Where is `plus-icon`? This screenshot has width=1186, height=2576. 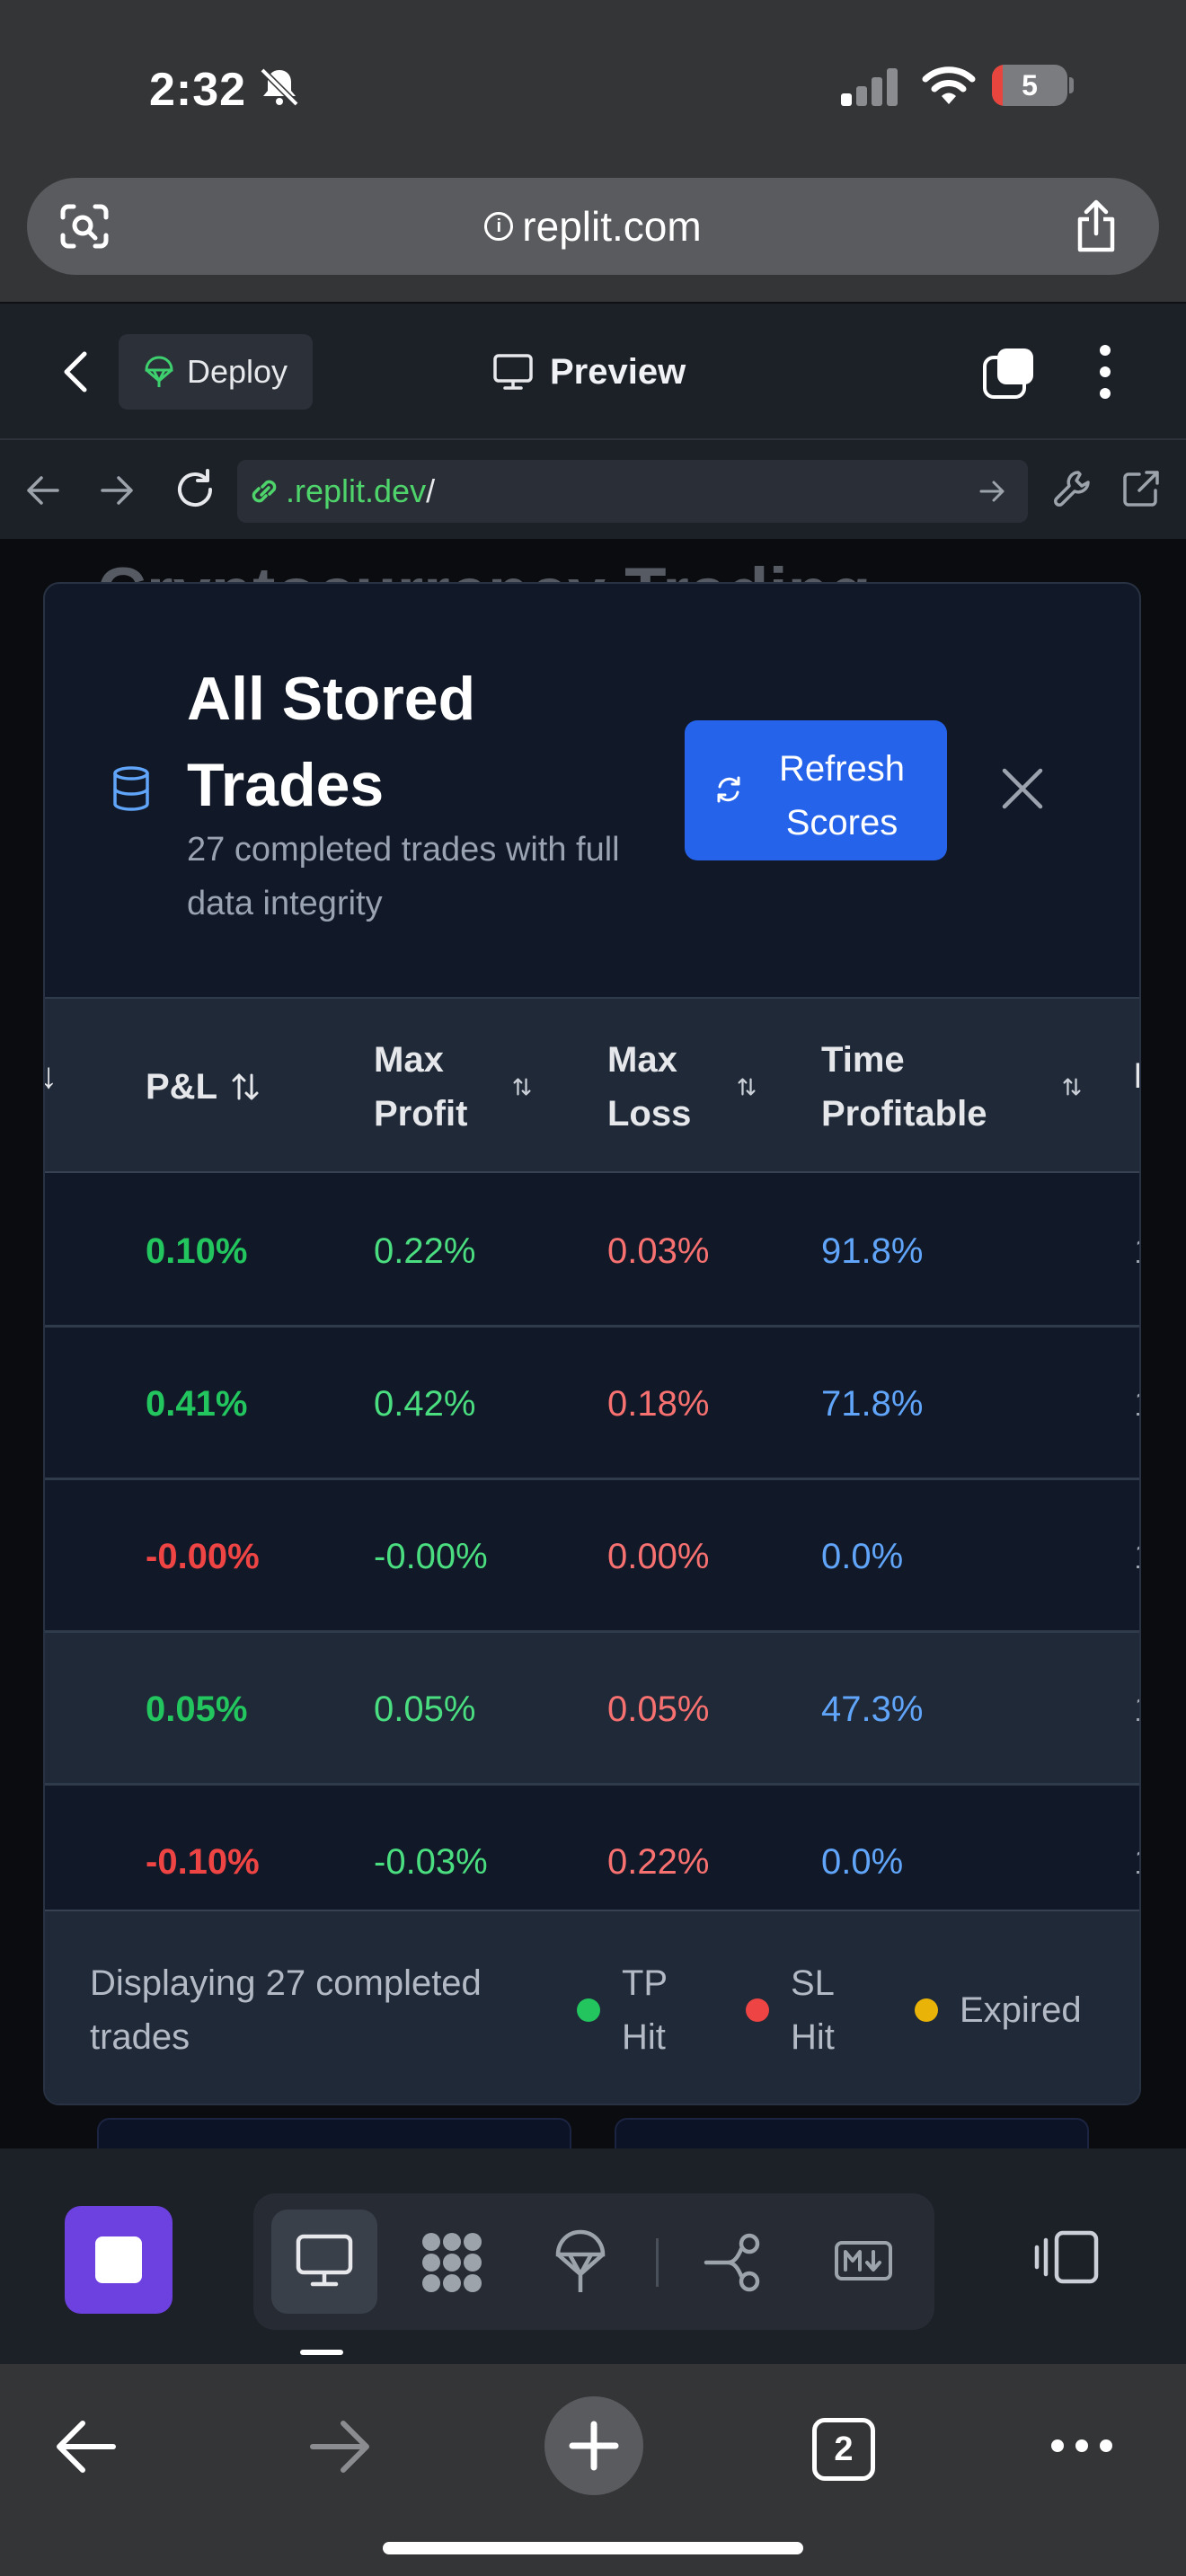 plus-icon is located at coordinates (594, 2446).